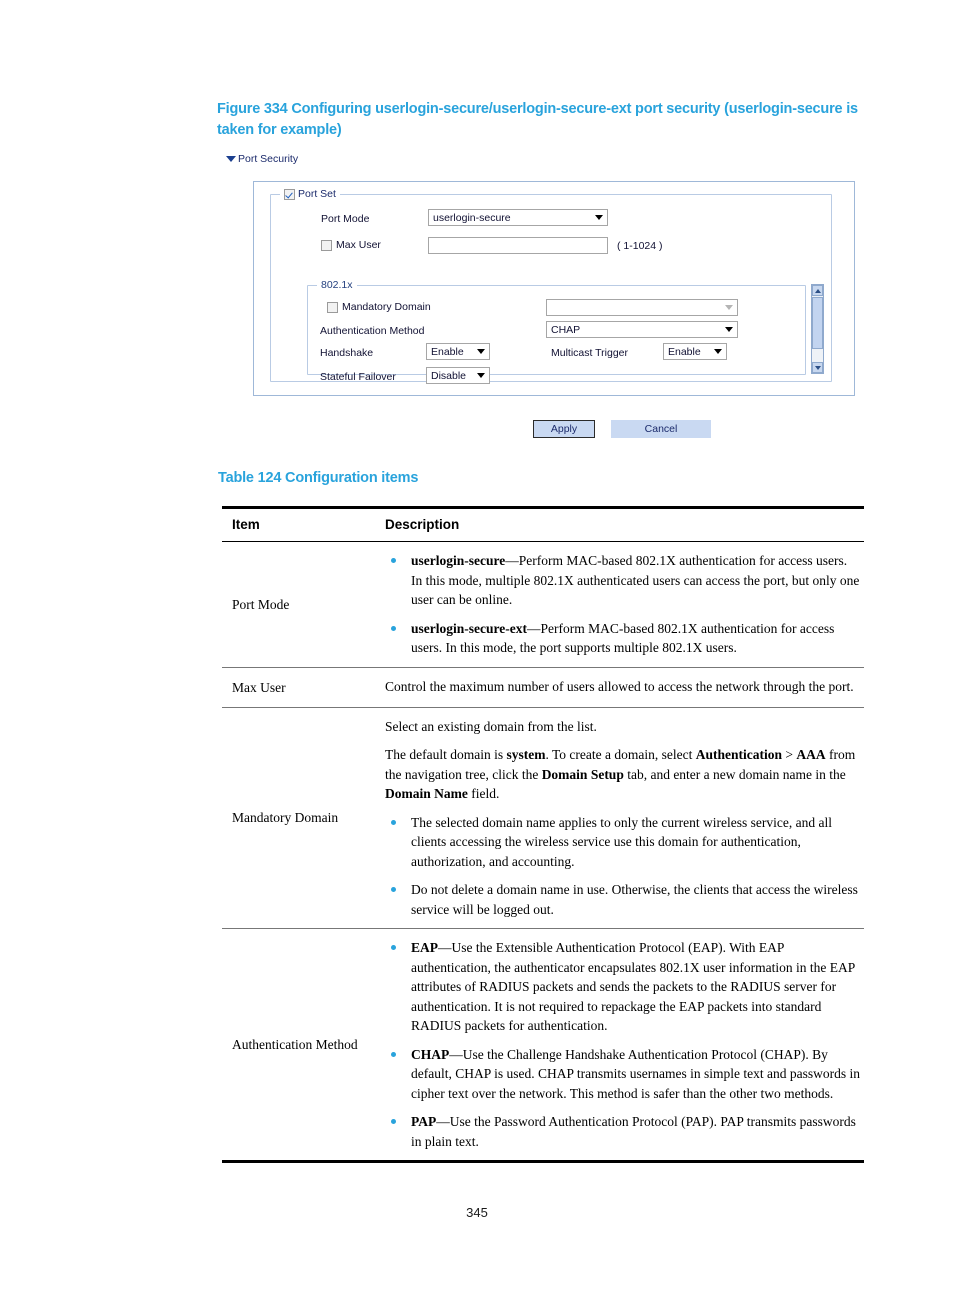  I want to click on max-user-label: Max User, so click(358, 245).